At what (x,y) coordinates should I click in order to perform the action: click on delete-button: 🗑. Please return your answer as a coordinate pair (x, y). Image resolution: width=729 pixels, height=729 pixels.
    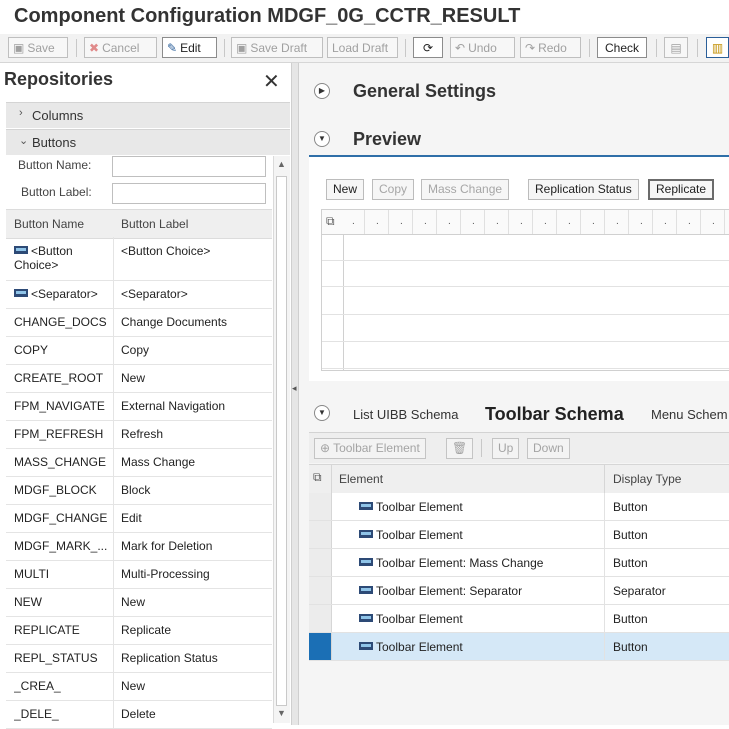
    Looking at the image, I should click on (459, 448).